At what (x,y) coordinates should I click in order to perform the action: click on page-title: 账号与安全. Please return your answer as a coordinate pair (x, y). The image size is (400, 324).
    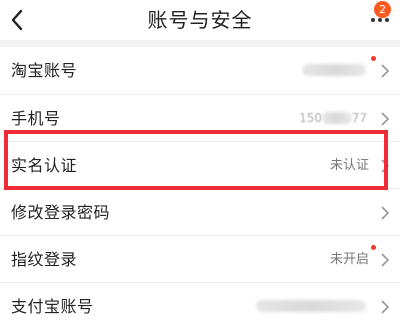
    Looking at the image, I should click on (200, 20).